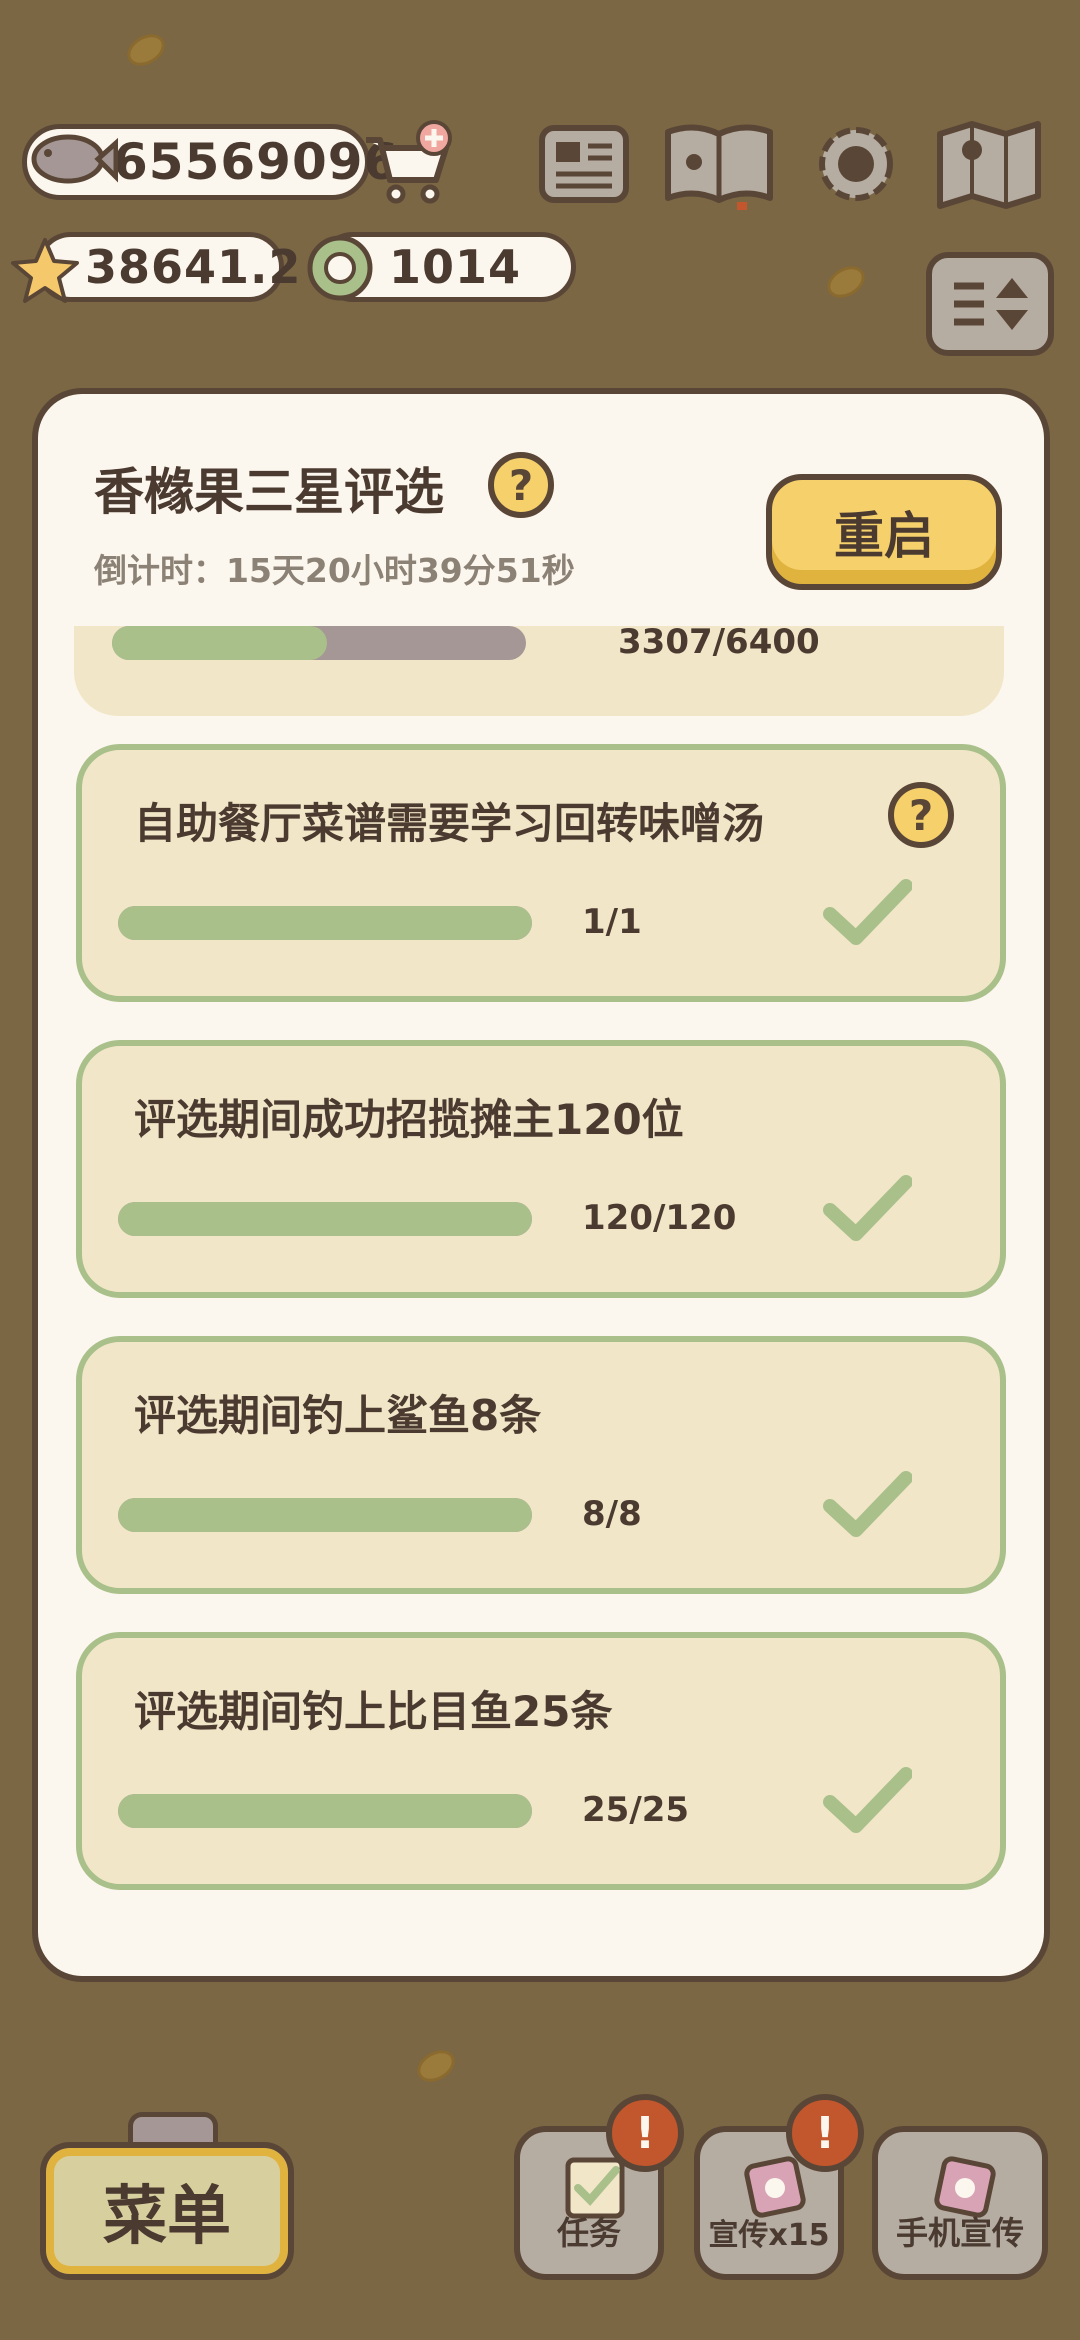 The width and height of the screenshot is (1080, 2340). I want to click on restart-button: 重启, so click(884, 532).